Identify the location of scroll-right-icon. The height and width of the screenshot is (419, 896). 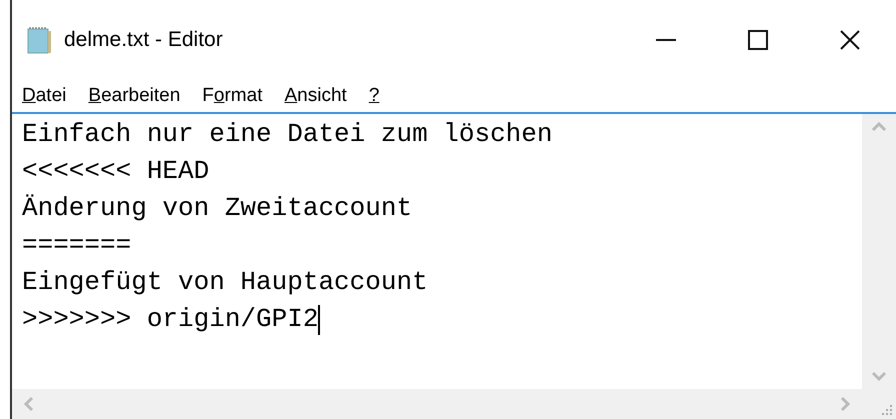
(845, 404).